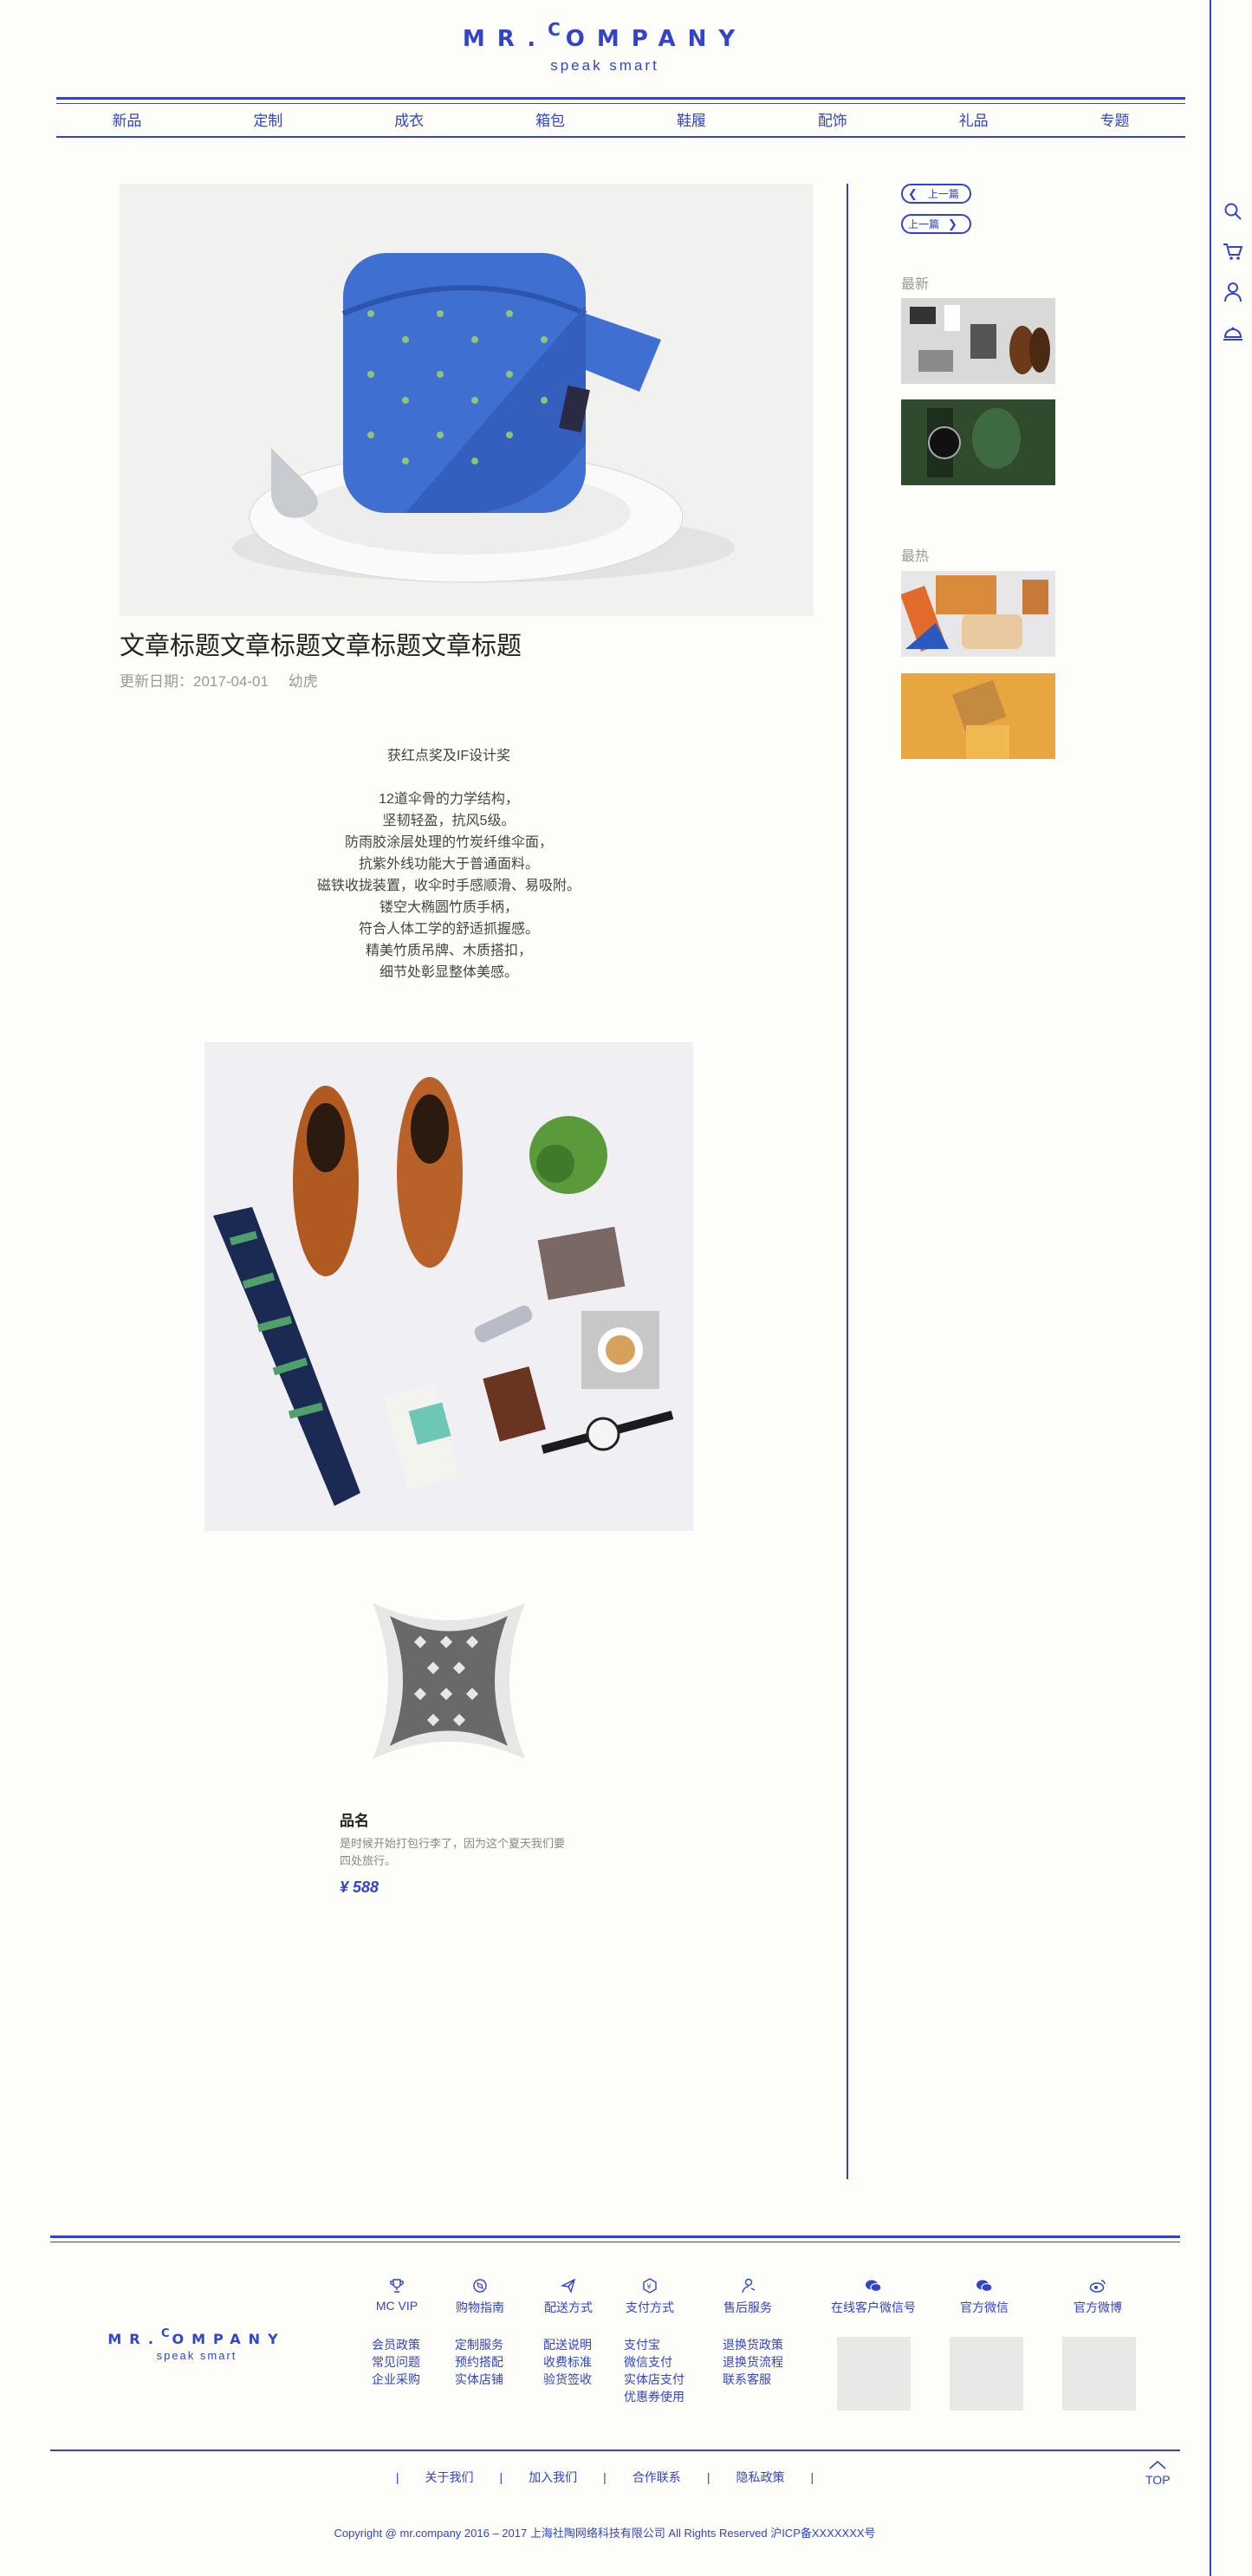 The image size is (1252, 2576). What do you see at coordinates (359, 1887) in the screenshot?
I see `product-price: ¥ 588` at bounding box center [359, 1887].